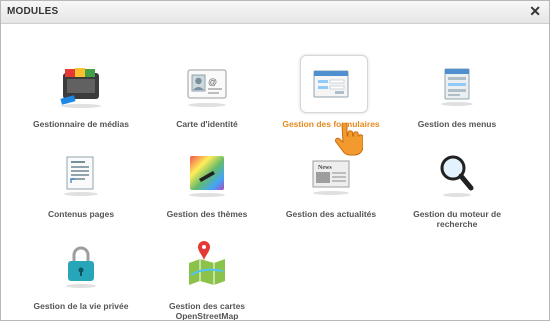 Image resolution: width=550 pixels, height=321 pixels. I want to click on module-news: News Gestion des actualités, so click(331, 184).